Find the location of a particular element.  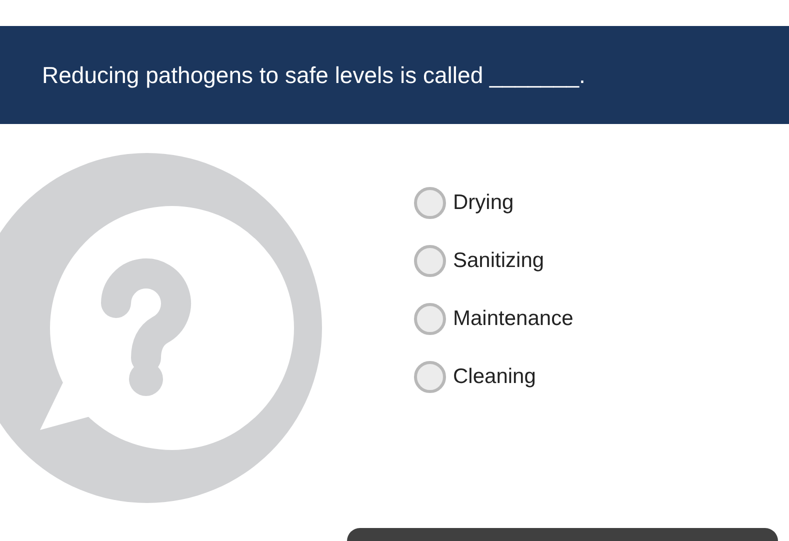

option-label: Cleaning is located at coordinates (494, 377).